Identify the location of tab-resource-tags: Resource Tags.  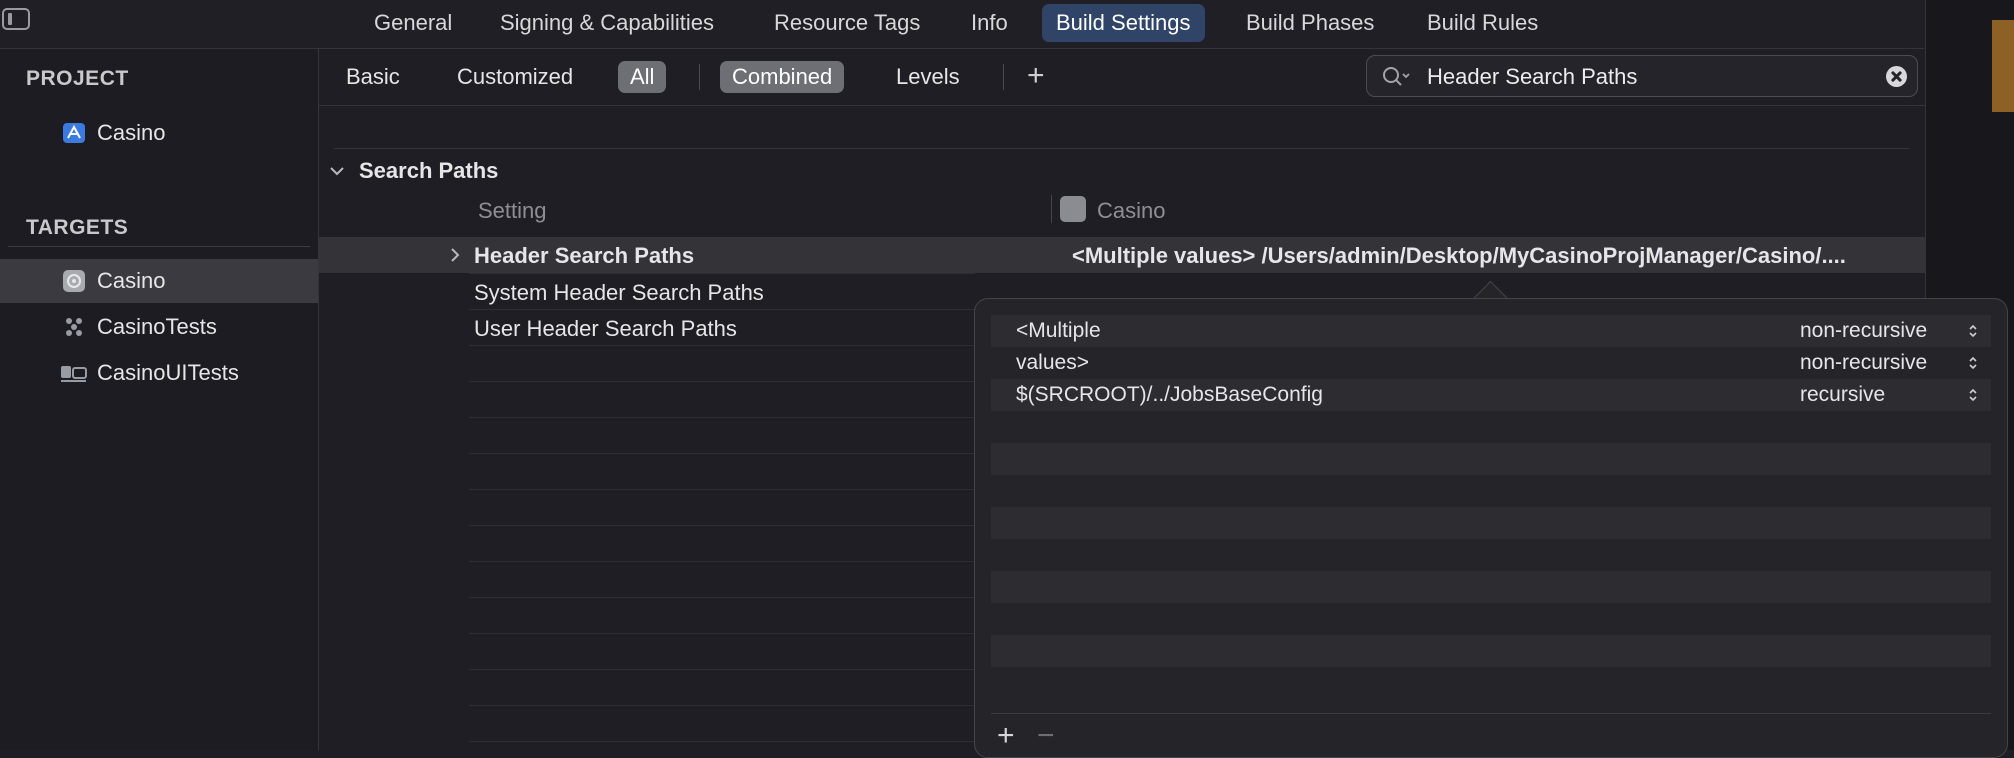
(847, 23).